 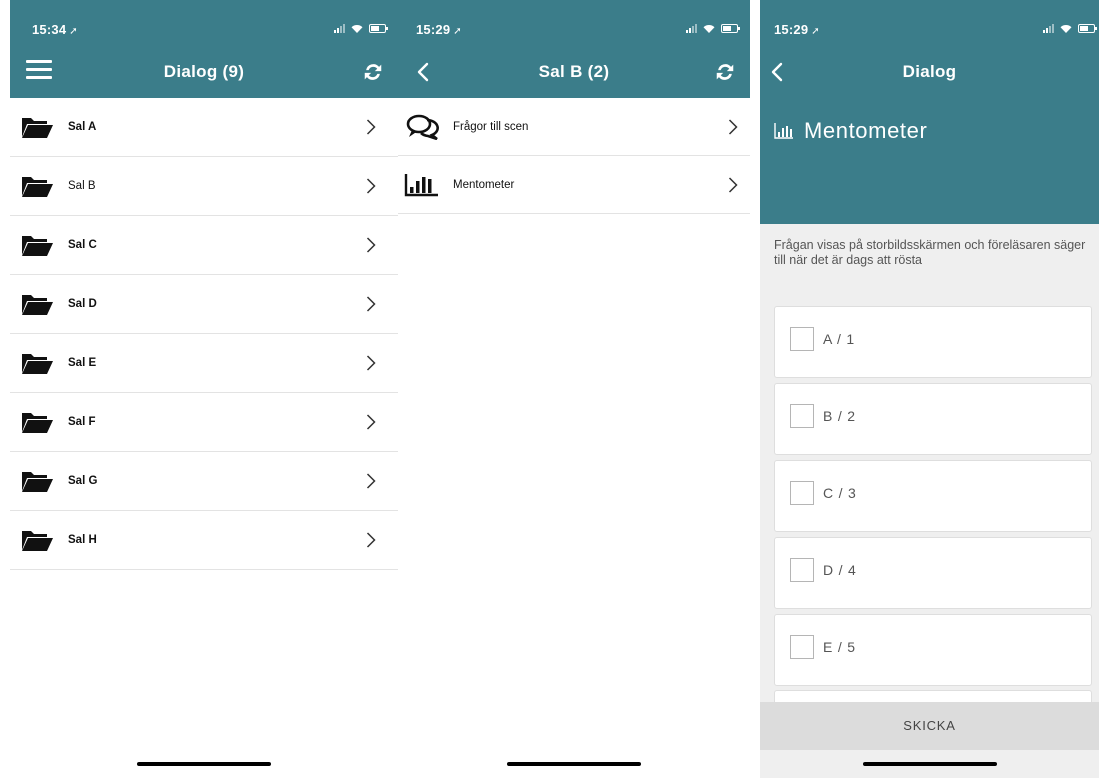 I want to click on status-bar: 15:34 ➚, so click(x=204, y=23).